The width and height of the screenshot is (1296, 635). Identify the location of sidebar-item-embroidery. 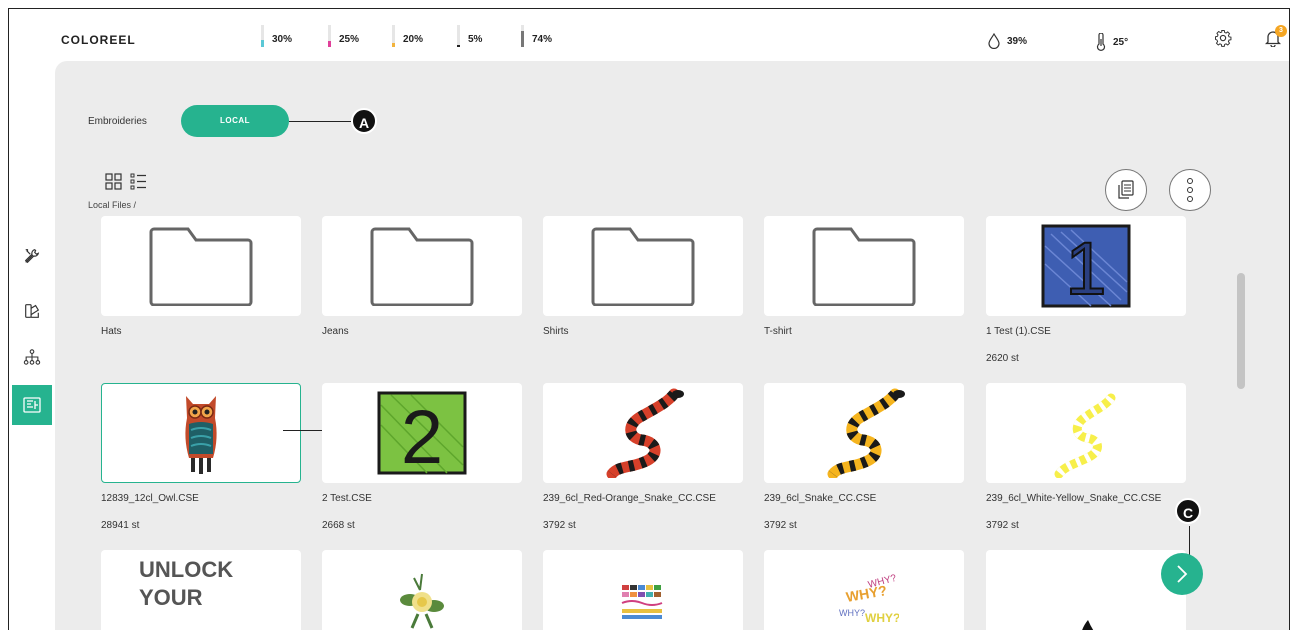
(32, 405).